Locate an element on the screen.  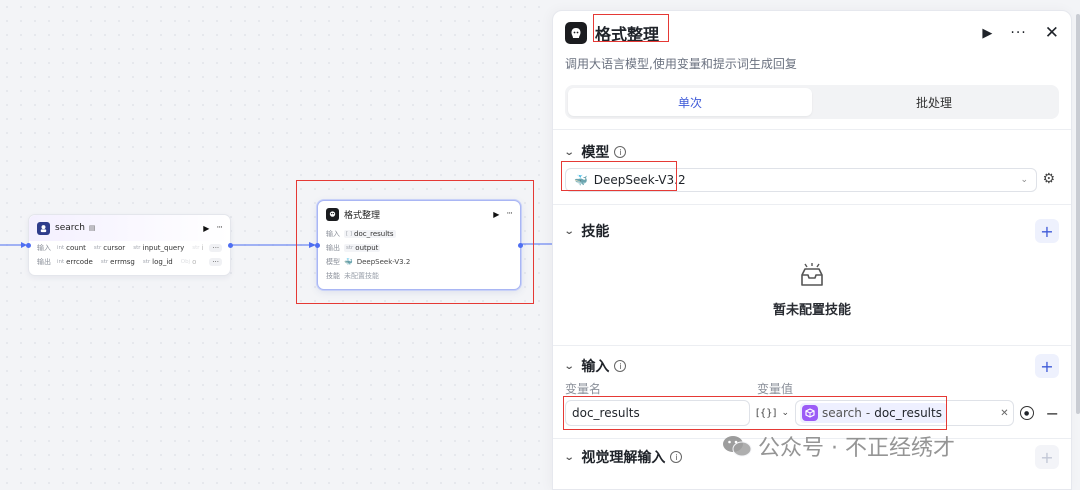
variable-picker-icon: ● is located at coordinates (1026, 413).